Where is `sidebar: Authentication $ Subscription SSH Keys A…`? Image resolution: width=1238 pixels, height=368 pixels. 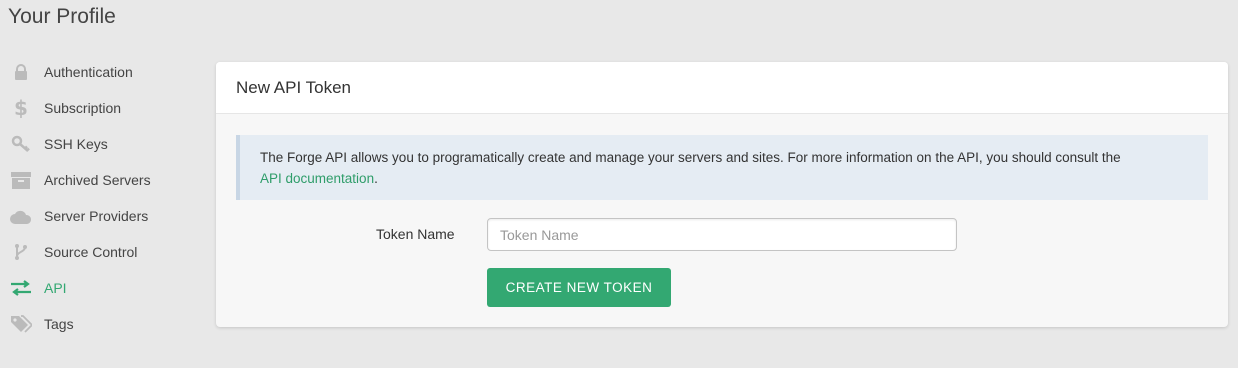 sidebar: Authentication $ Subscription SSH Keys A… is located at coordinates (100, 198).